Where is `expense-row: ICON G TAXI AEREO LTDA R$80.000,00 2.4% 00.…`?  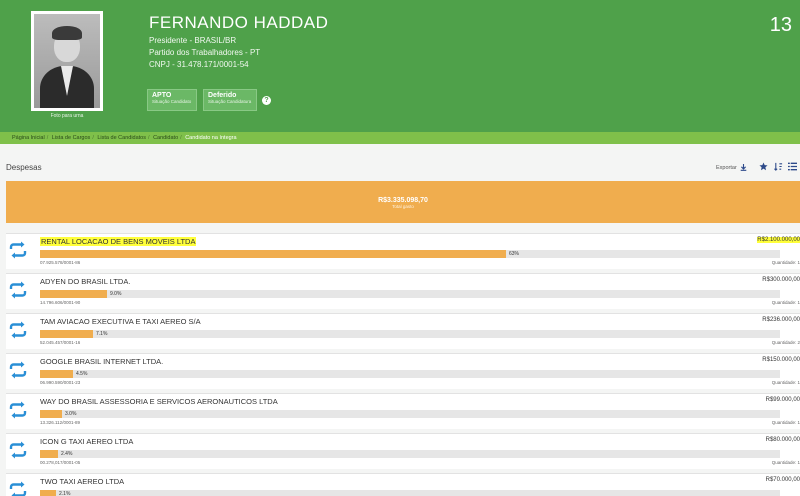
expense-row: ICON G TAXI AEREO LTDA R$80.000,00 2.4% 00.… is located at coordinates (403, 451).